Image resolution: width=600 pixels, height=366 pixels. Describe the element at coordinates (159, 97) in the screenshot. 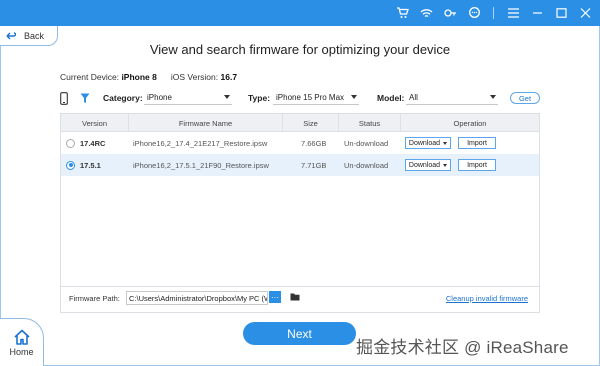

I see `category-value: iPhone` at that location.